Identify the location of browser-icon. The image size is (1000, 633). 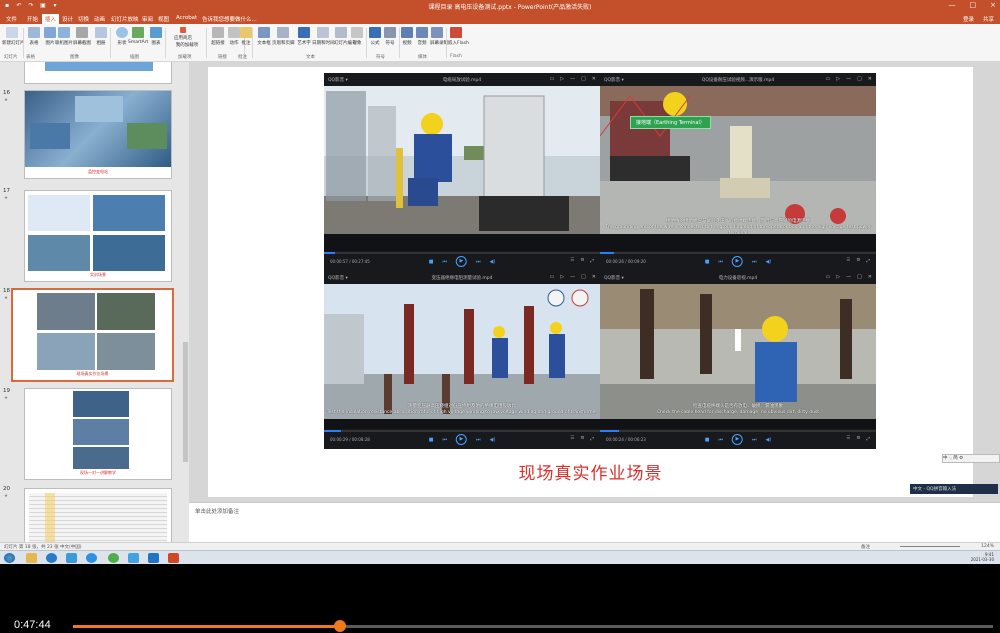
(51, 558).